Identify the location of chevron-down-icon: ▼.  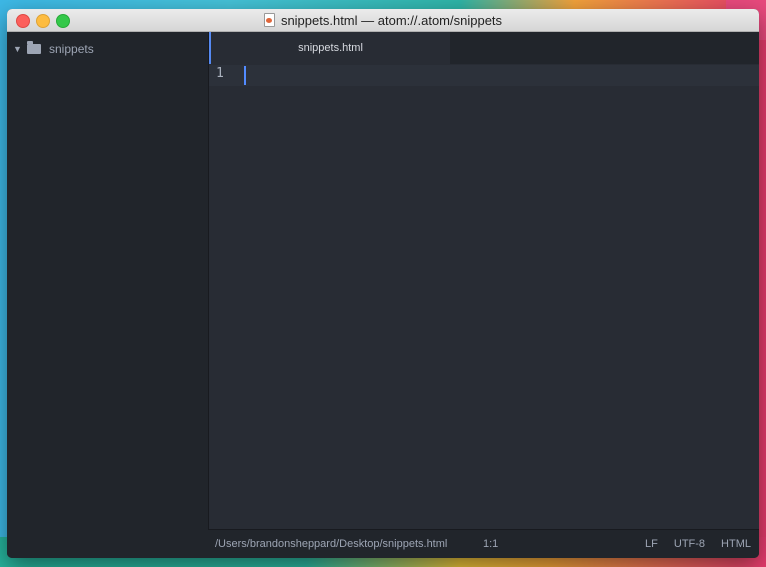
(17, 49).